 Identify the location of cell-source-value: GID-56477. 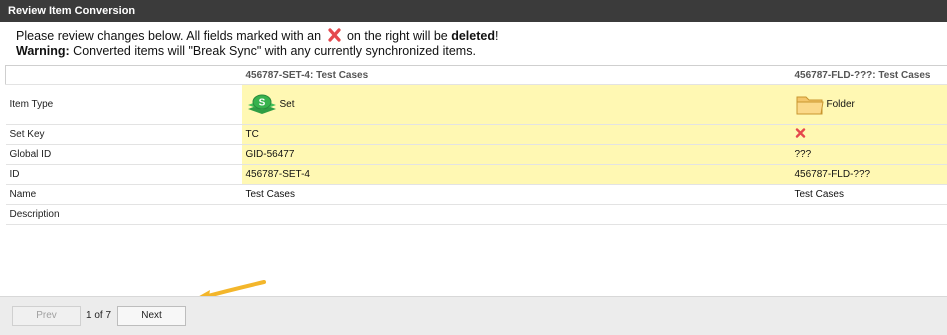
(516, 154).